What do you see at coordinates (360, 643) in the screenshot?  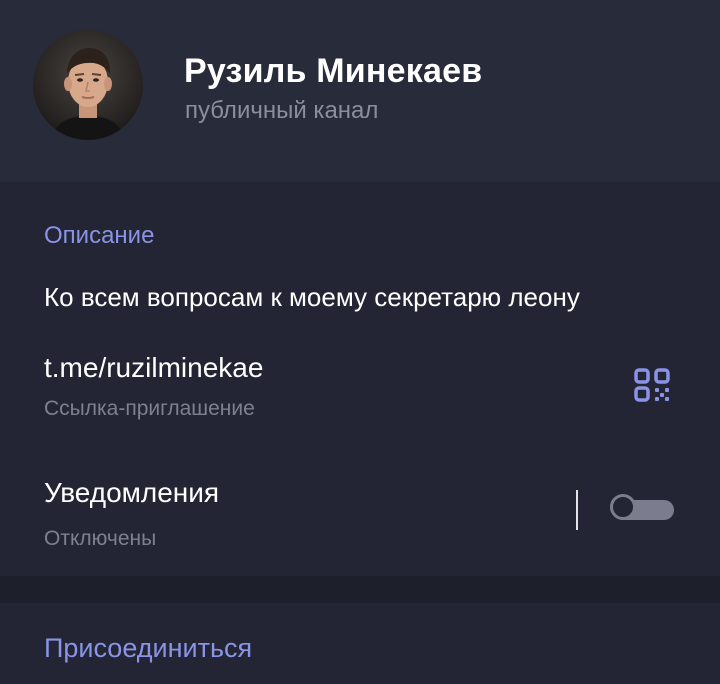 I see `join-button: Присоединиться` at bounding box center [360, 643].